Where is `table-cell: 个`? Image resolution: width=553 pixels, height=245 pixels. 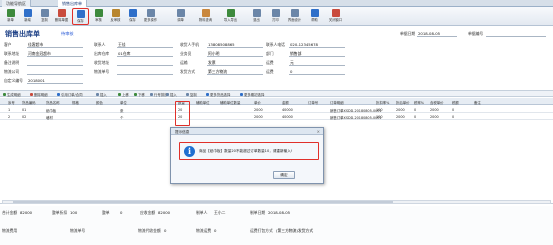 table-cell: 个 is located at coordinates (121, 117).